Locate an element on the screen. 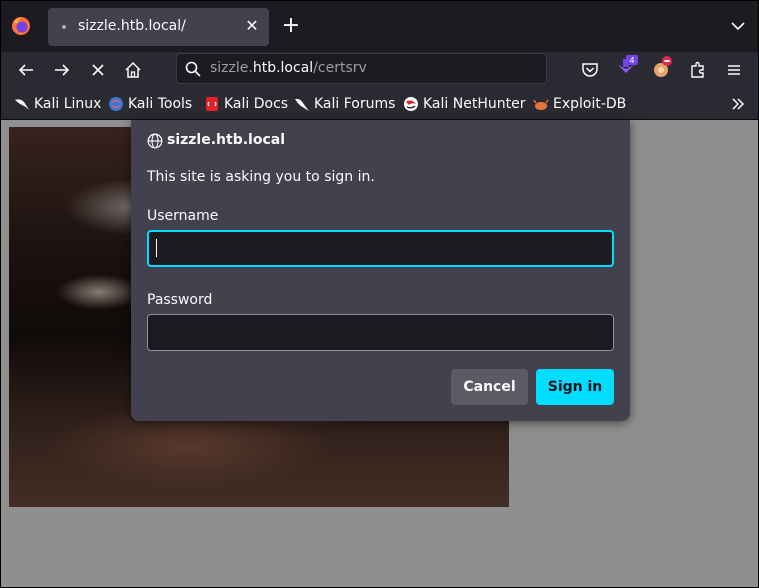 This screenshot has height=588, width=759. kali-tools-icon is located at coordinates (116, 104).